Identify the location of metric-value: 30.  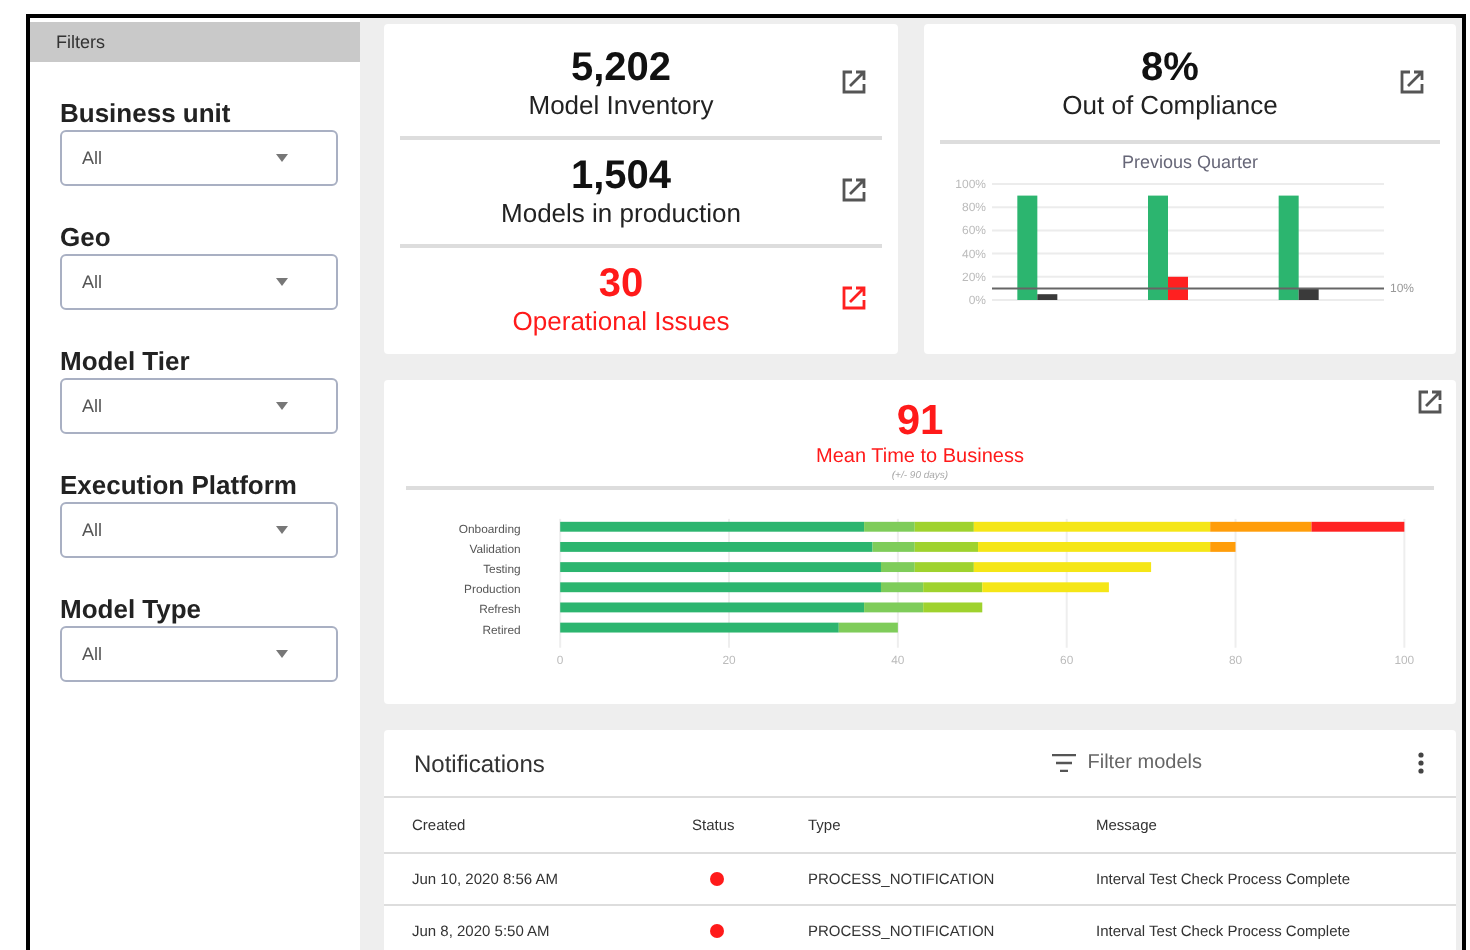
(621, 284).